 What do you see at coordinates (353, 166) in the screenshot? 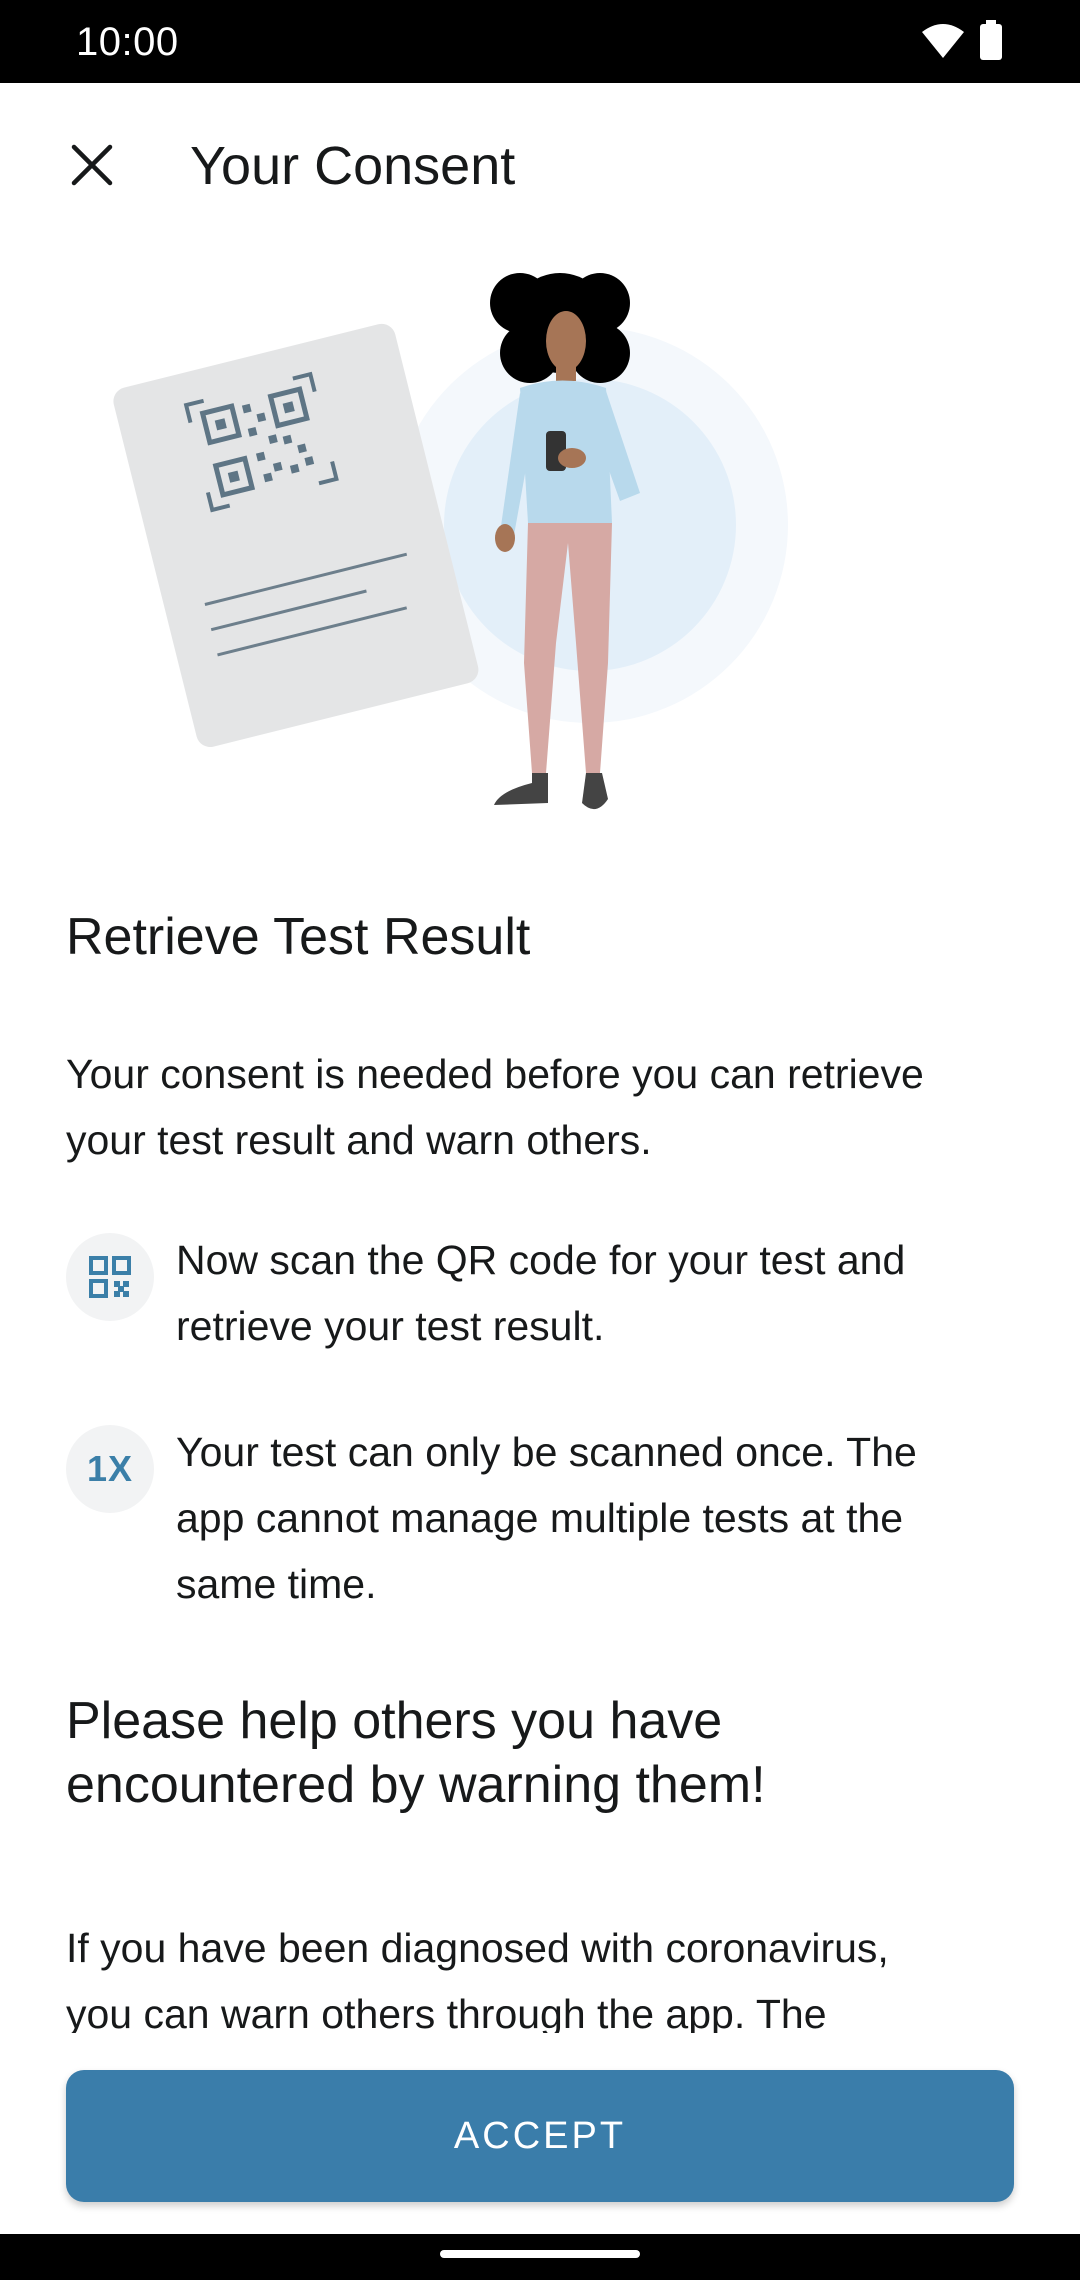
I see `page-title: Your Consent` at bounding box center [353, 166].